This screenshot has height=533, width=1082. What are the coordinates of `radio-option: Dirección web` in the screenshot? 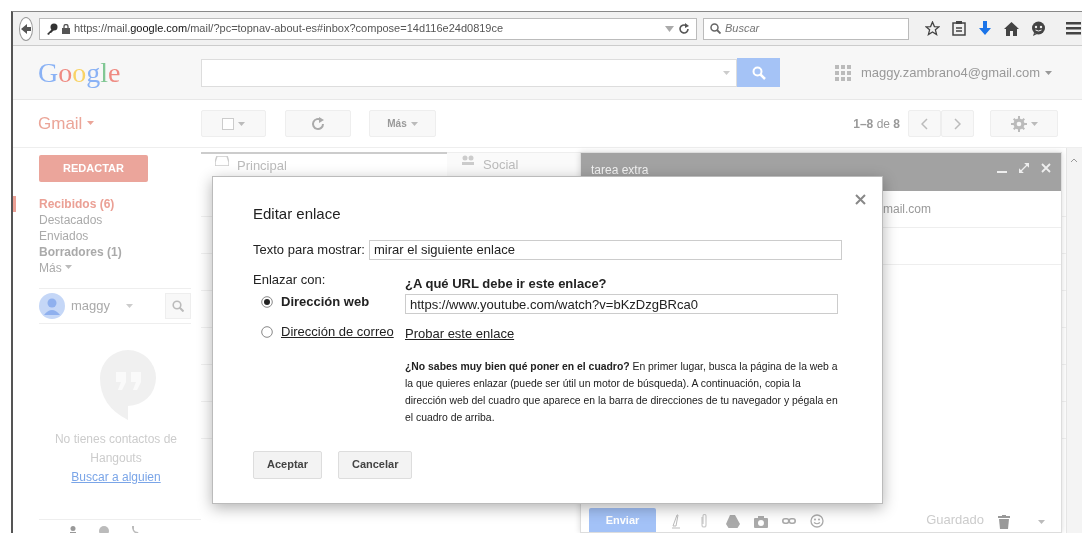 It's located at (314, 301).